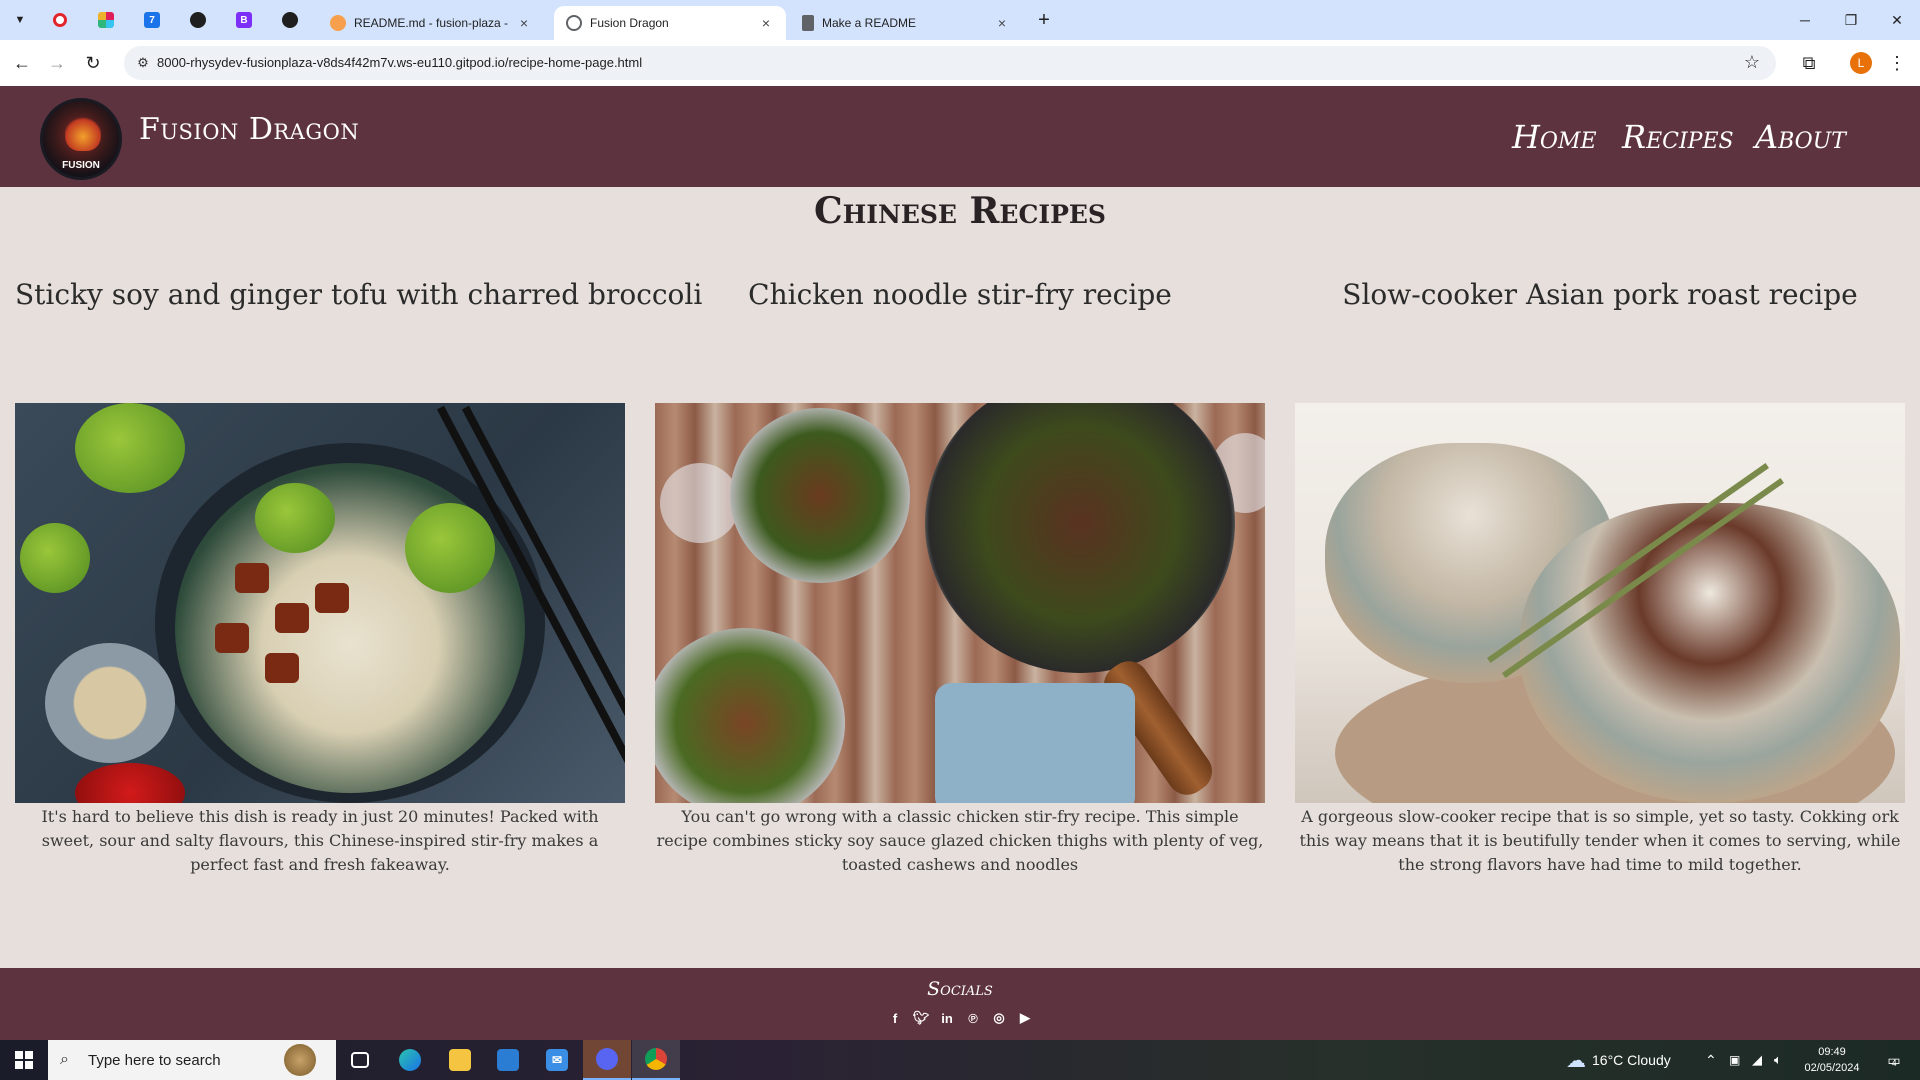 The width and height of the screenshot is (1920, 1080). I want to click on start-button, so click(24, 1060).